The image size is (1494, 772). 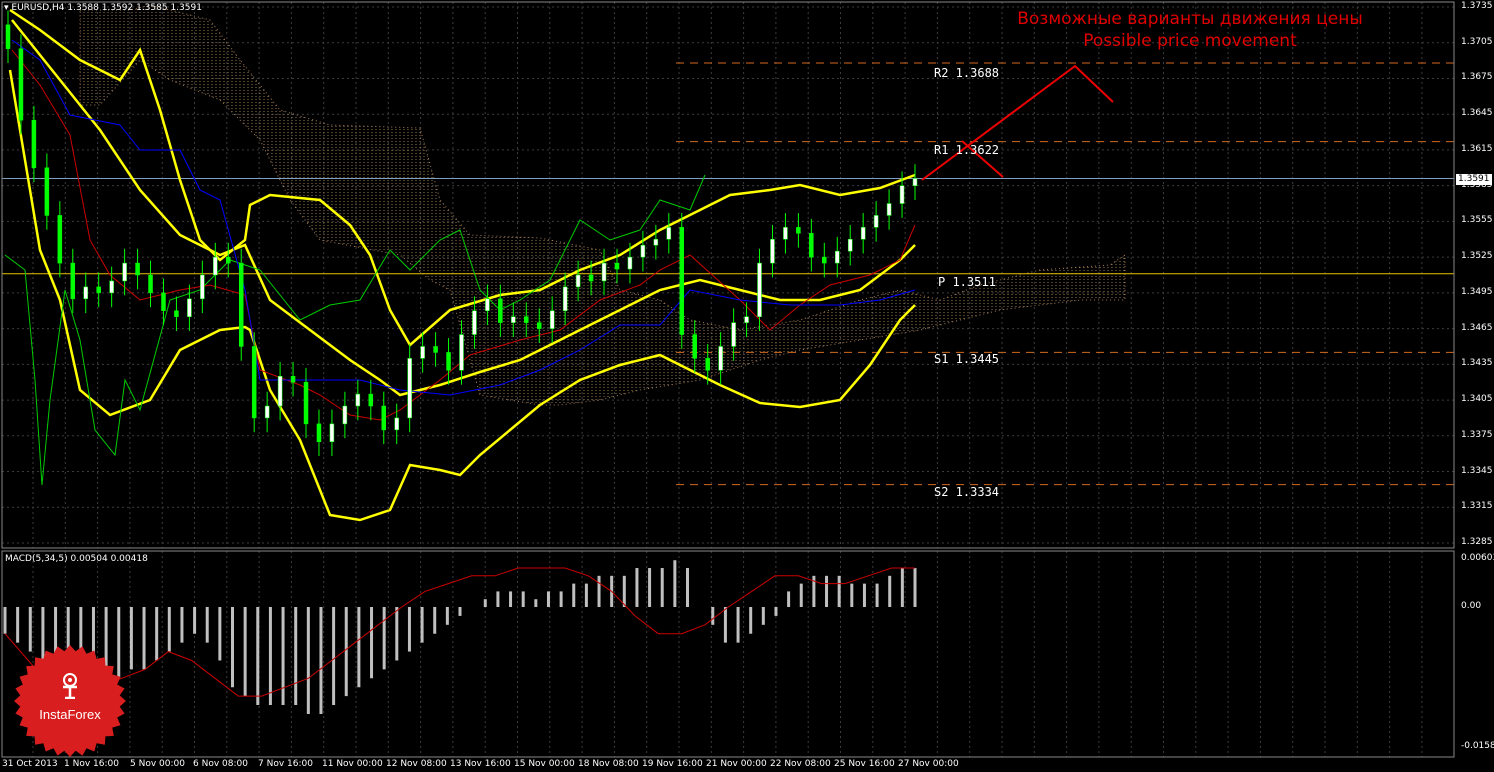 What do you see at coordinates (1190, 41) in the screenshot?
I see `annotation-english: Possible price movement` at bounding box center [1190, 41].